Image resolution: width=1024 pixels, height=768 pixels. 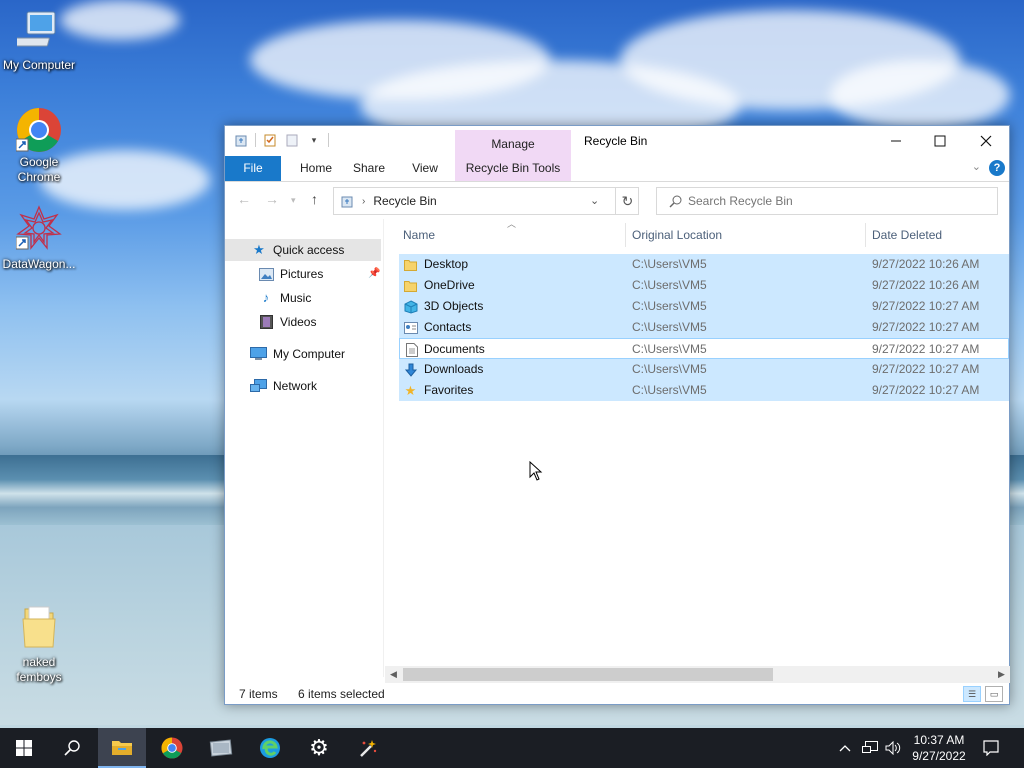 I want to click on edge-taskbar-button, so click(x=270, y=748).